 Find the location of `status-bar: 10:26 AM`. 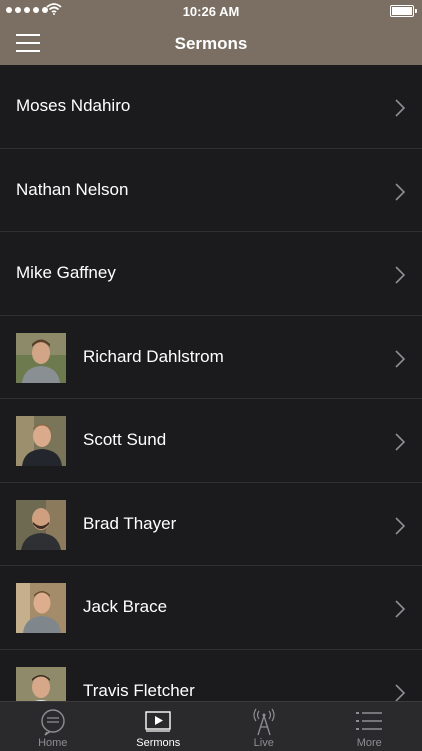

status-bar: 10:26 AM is located at coordinates (211, 11).